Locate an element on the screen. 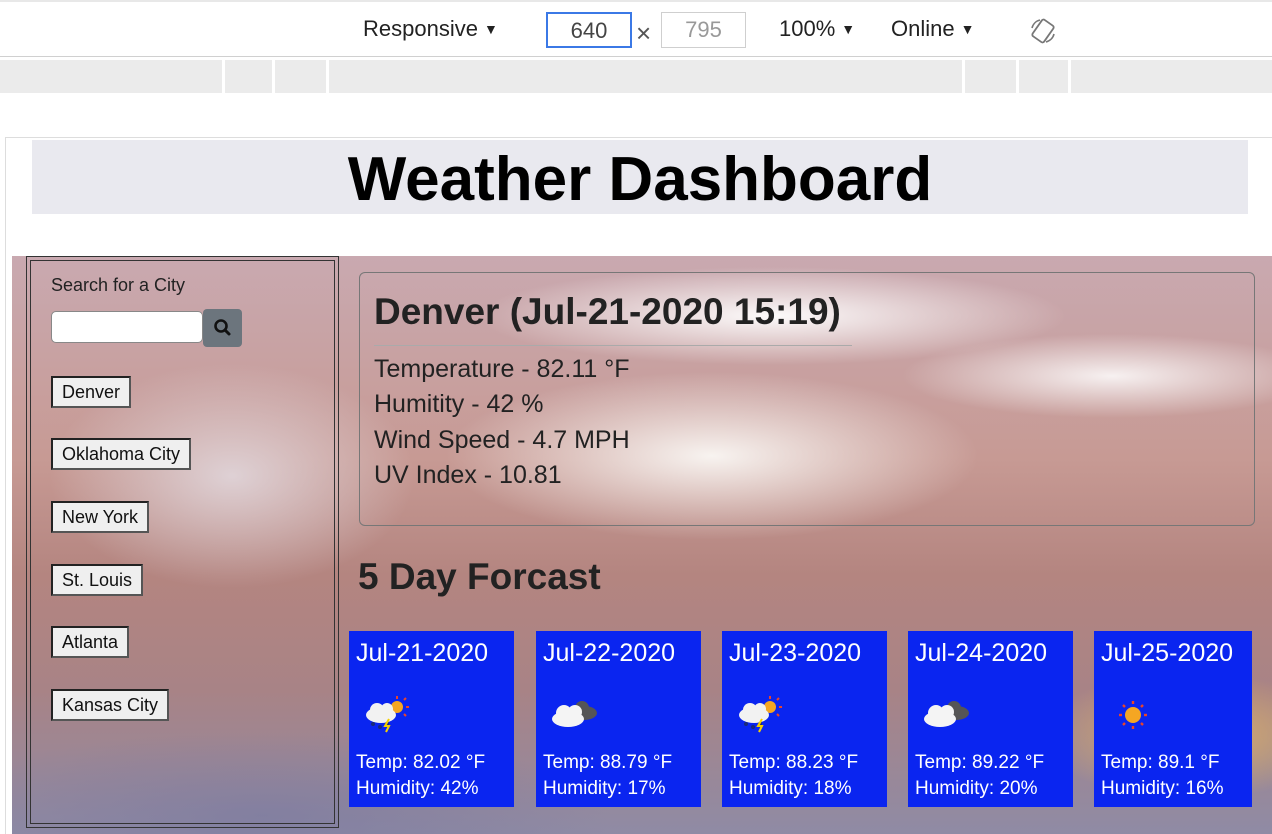 This screenshot has height=834, width=1272. city-button-st-louis: St. Louis is located at coordinates (97, 580).